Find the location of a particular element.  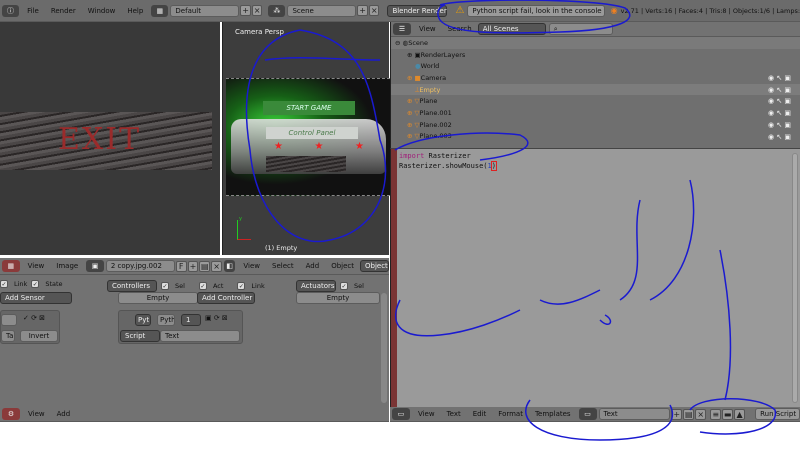

annotation-circle-code is located at coordinates (461, 234).